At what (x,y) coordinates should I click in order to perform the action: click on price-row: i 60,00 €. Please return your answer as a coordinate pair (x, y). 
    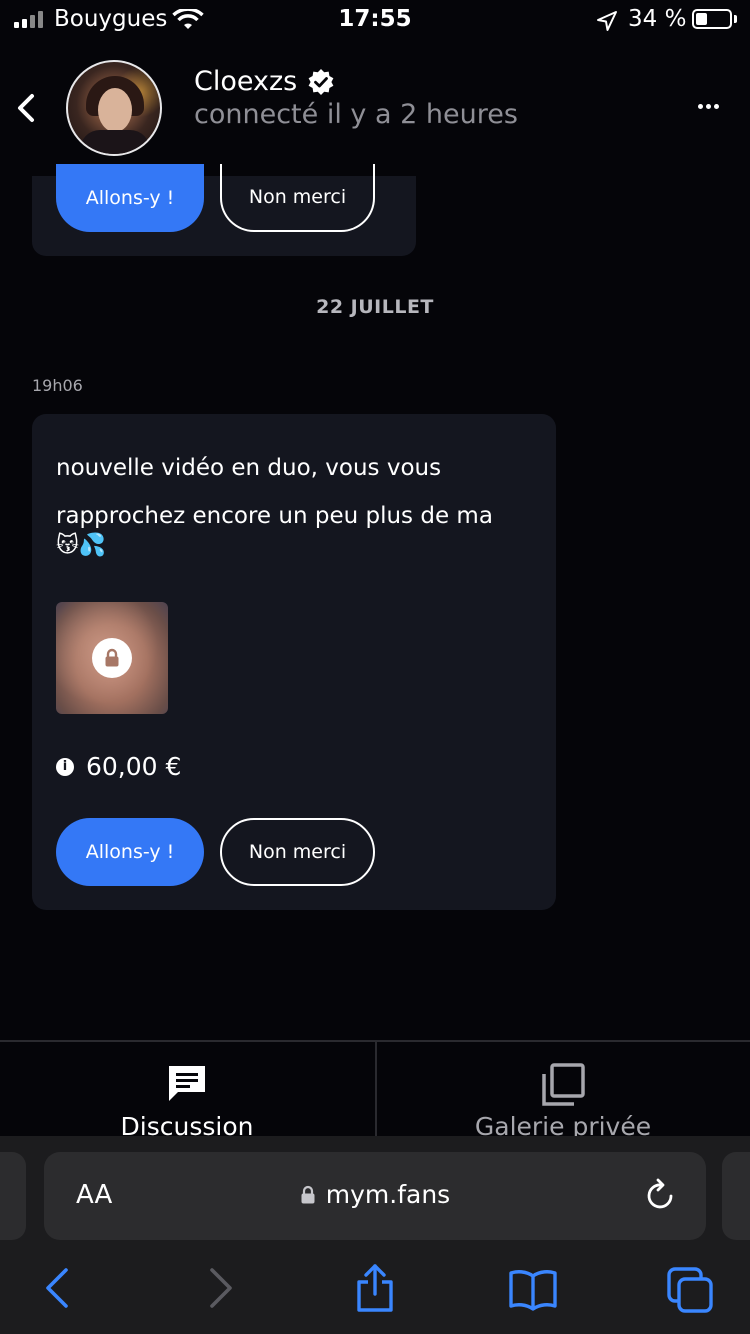
    Looking at the image, I should click on (118, 766).